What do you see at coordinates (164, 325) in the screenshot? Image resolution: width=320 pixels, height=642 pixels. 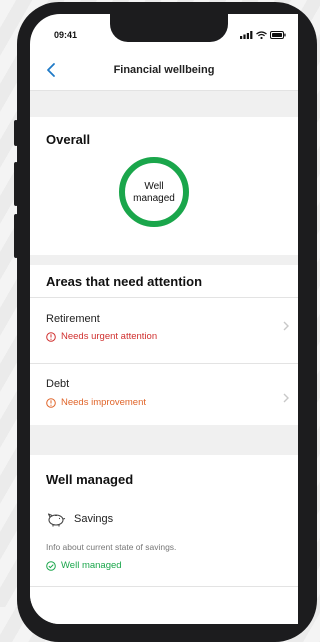 I see `list-item-retirement: Retirement Needs urgent attention` at bounding box center [164, 325].